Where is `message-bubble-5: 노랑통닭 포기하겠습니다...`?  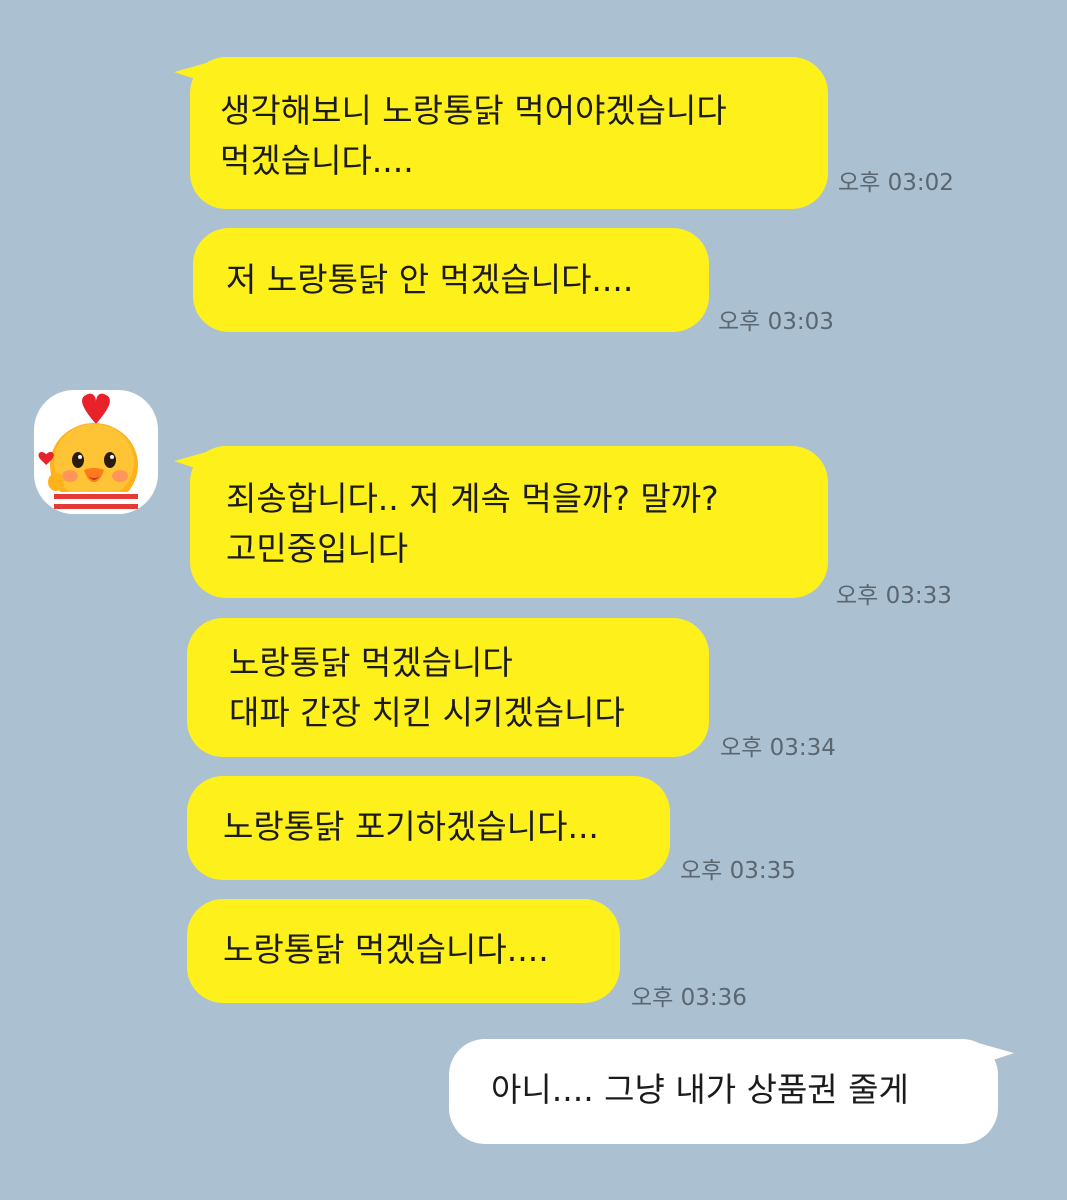
message-bubble-5: 노랑통닭 포기하겠습니다... is located at coordinates (428, 828).